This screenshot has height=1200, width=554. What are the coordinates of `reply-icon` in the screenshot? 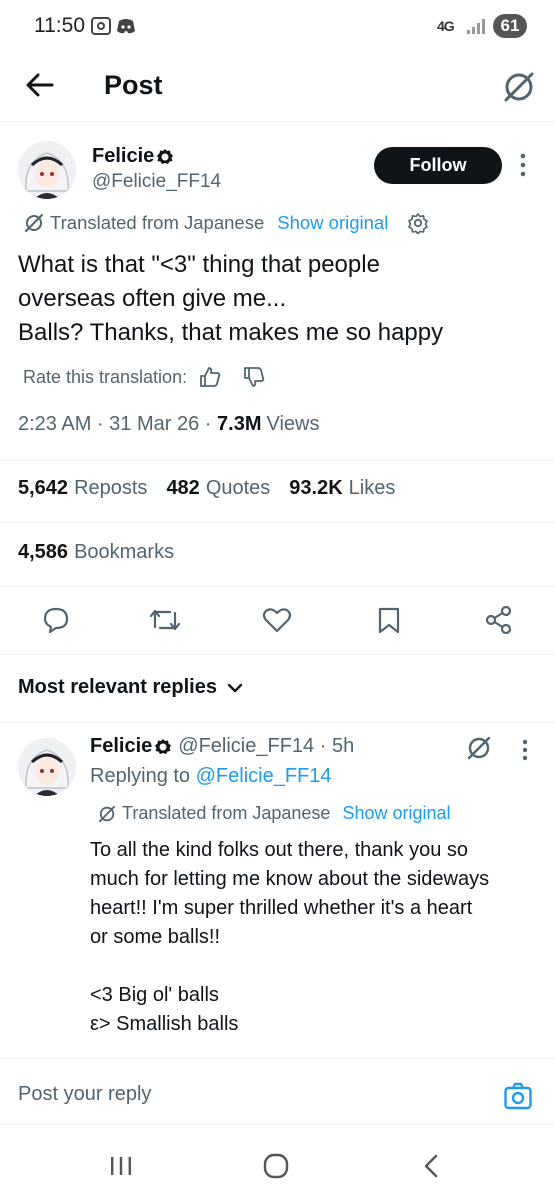 It's located at (56, 620).